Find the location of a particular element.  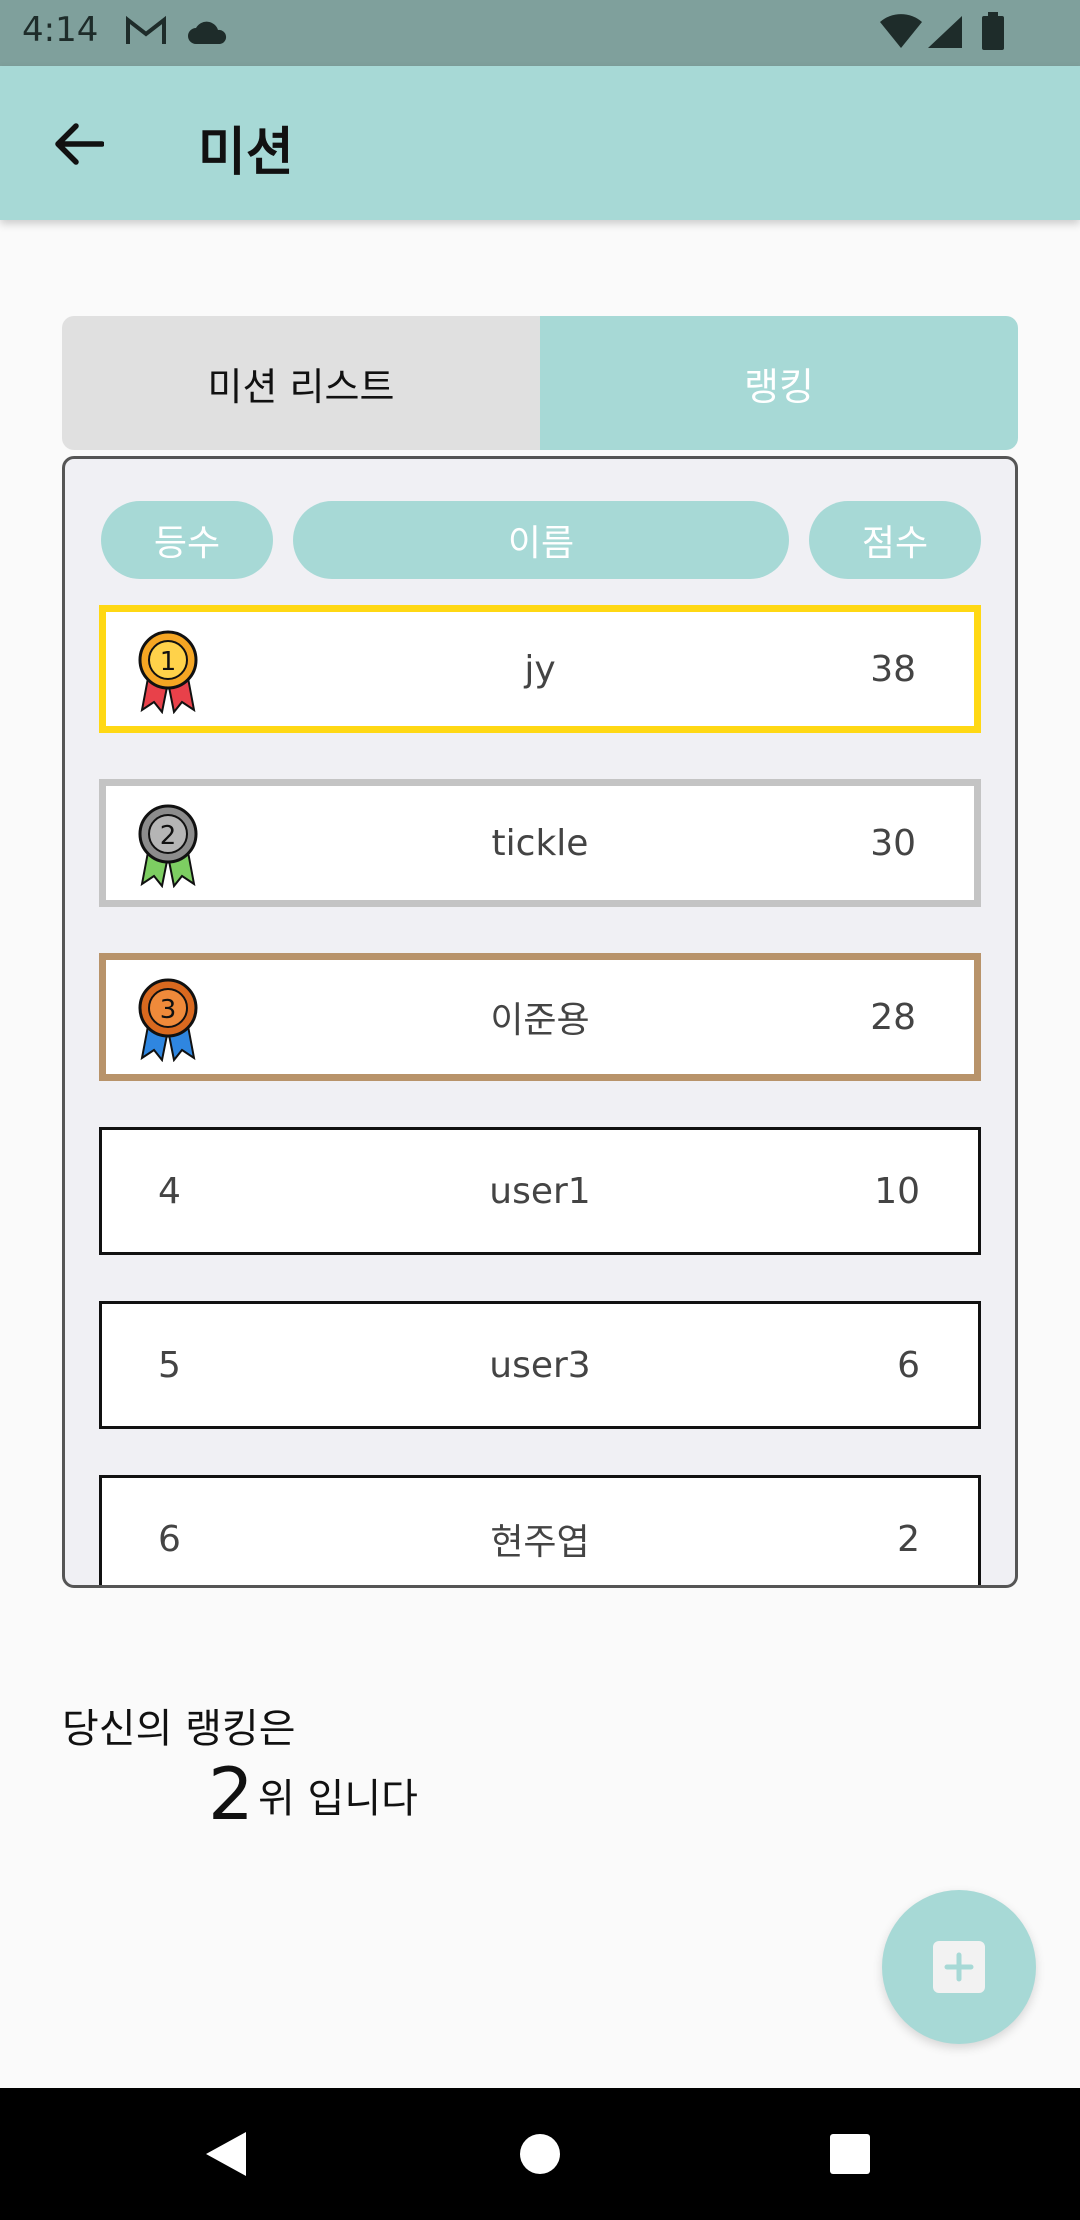

ranking-row: 현주엽 6 2 is located at coordinates (540, 1530).